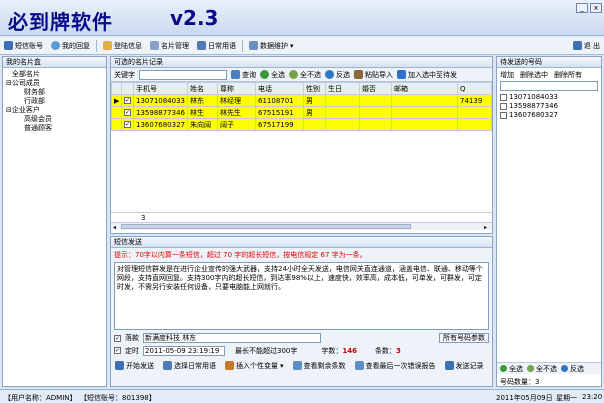 This screenshot has height=403, width=604. What do you see at coordinates (301, 217) in the screenshot?
I see `records-footer: 3` at bounding box center [301, 217].